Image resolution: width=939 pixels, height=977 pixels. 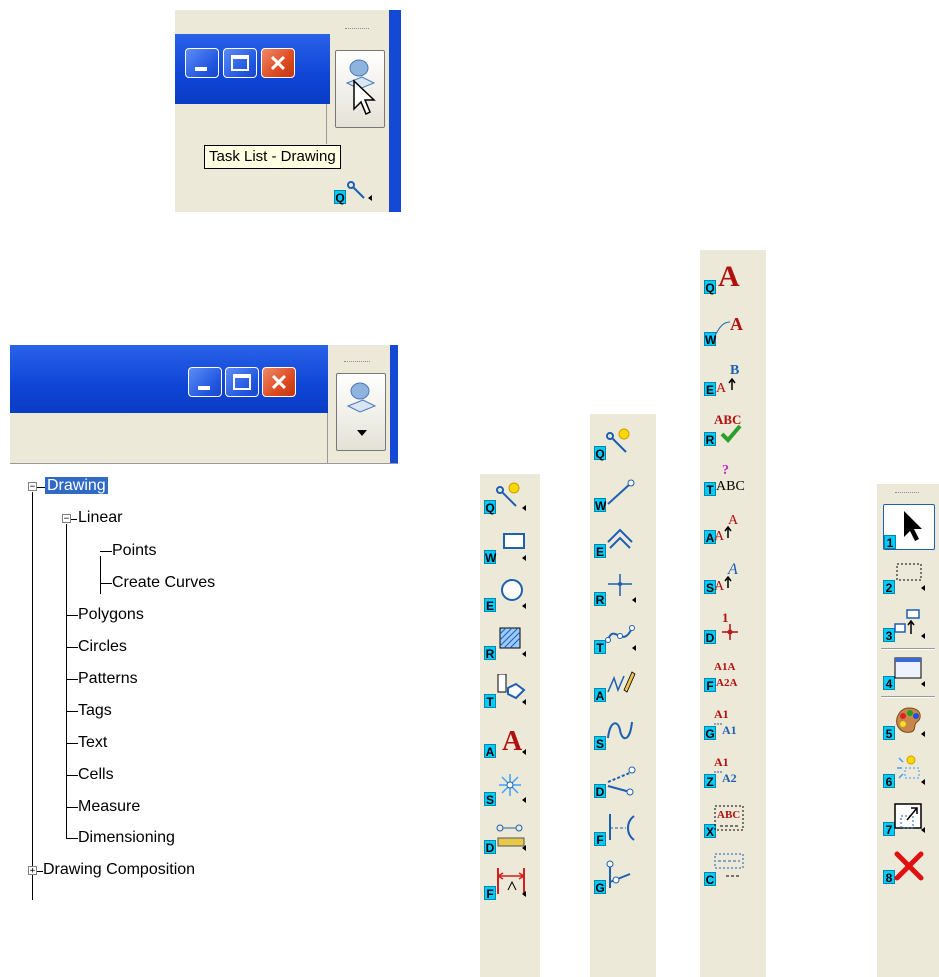 What do you see at coordinates (908, 697) in the screenshot?
I see `toolbar-separator` at bounding box center [908, 697].